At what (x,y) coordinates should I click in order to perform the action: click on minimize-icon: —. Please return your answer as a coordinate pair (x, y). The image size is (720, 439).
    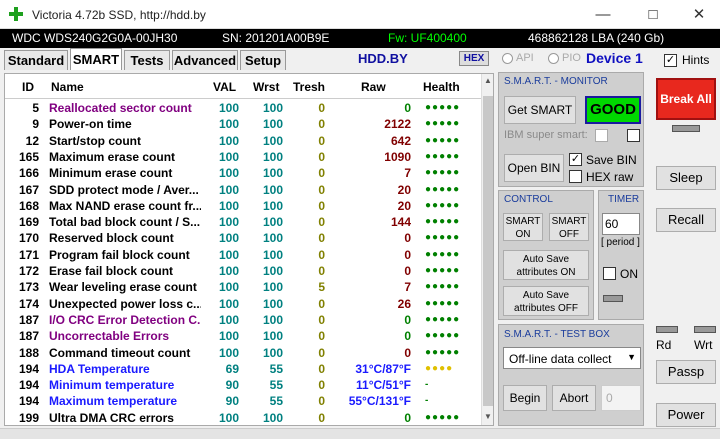
    Looking at the image, I should click on (603, 14).